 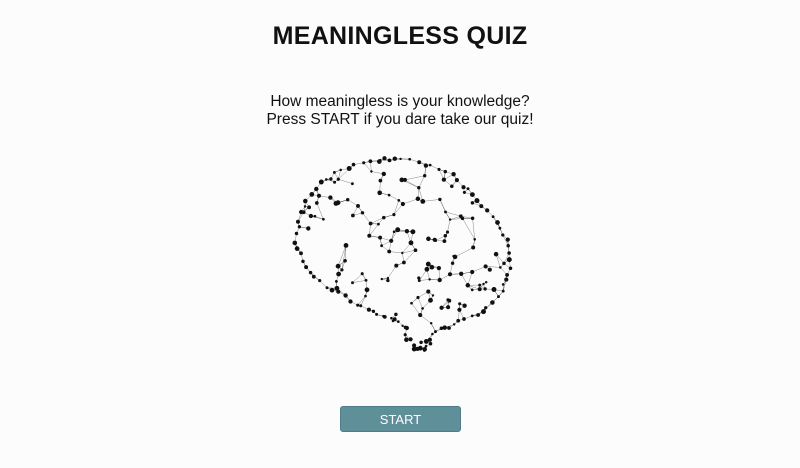 What do you see at coordinates (400, 36) in the screenshot?
I see `page-title: MEANINGLESS QUIZ` at bounding box center [400, 36].